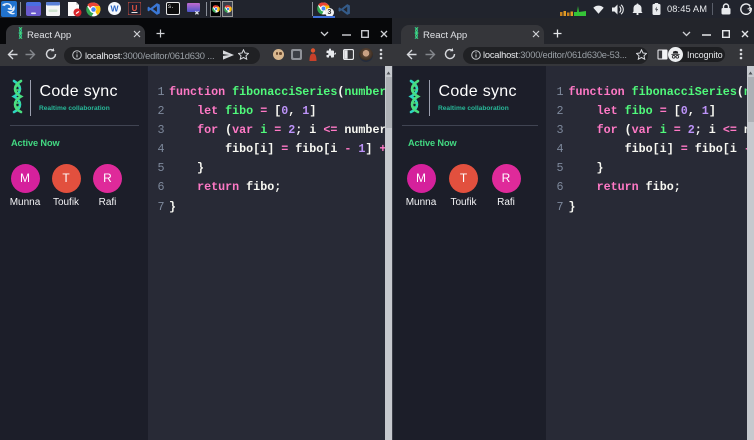 This screenshot has height=440, width=754. I want to click on svg-text: U, so click(135, 8).